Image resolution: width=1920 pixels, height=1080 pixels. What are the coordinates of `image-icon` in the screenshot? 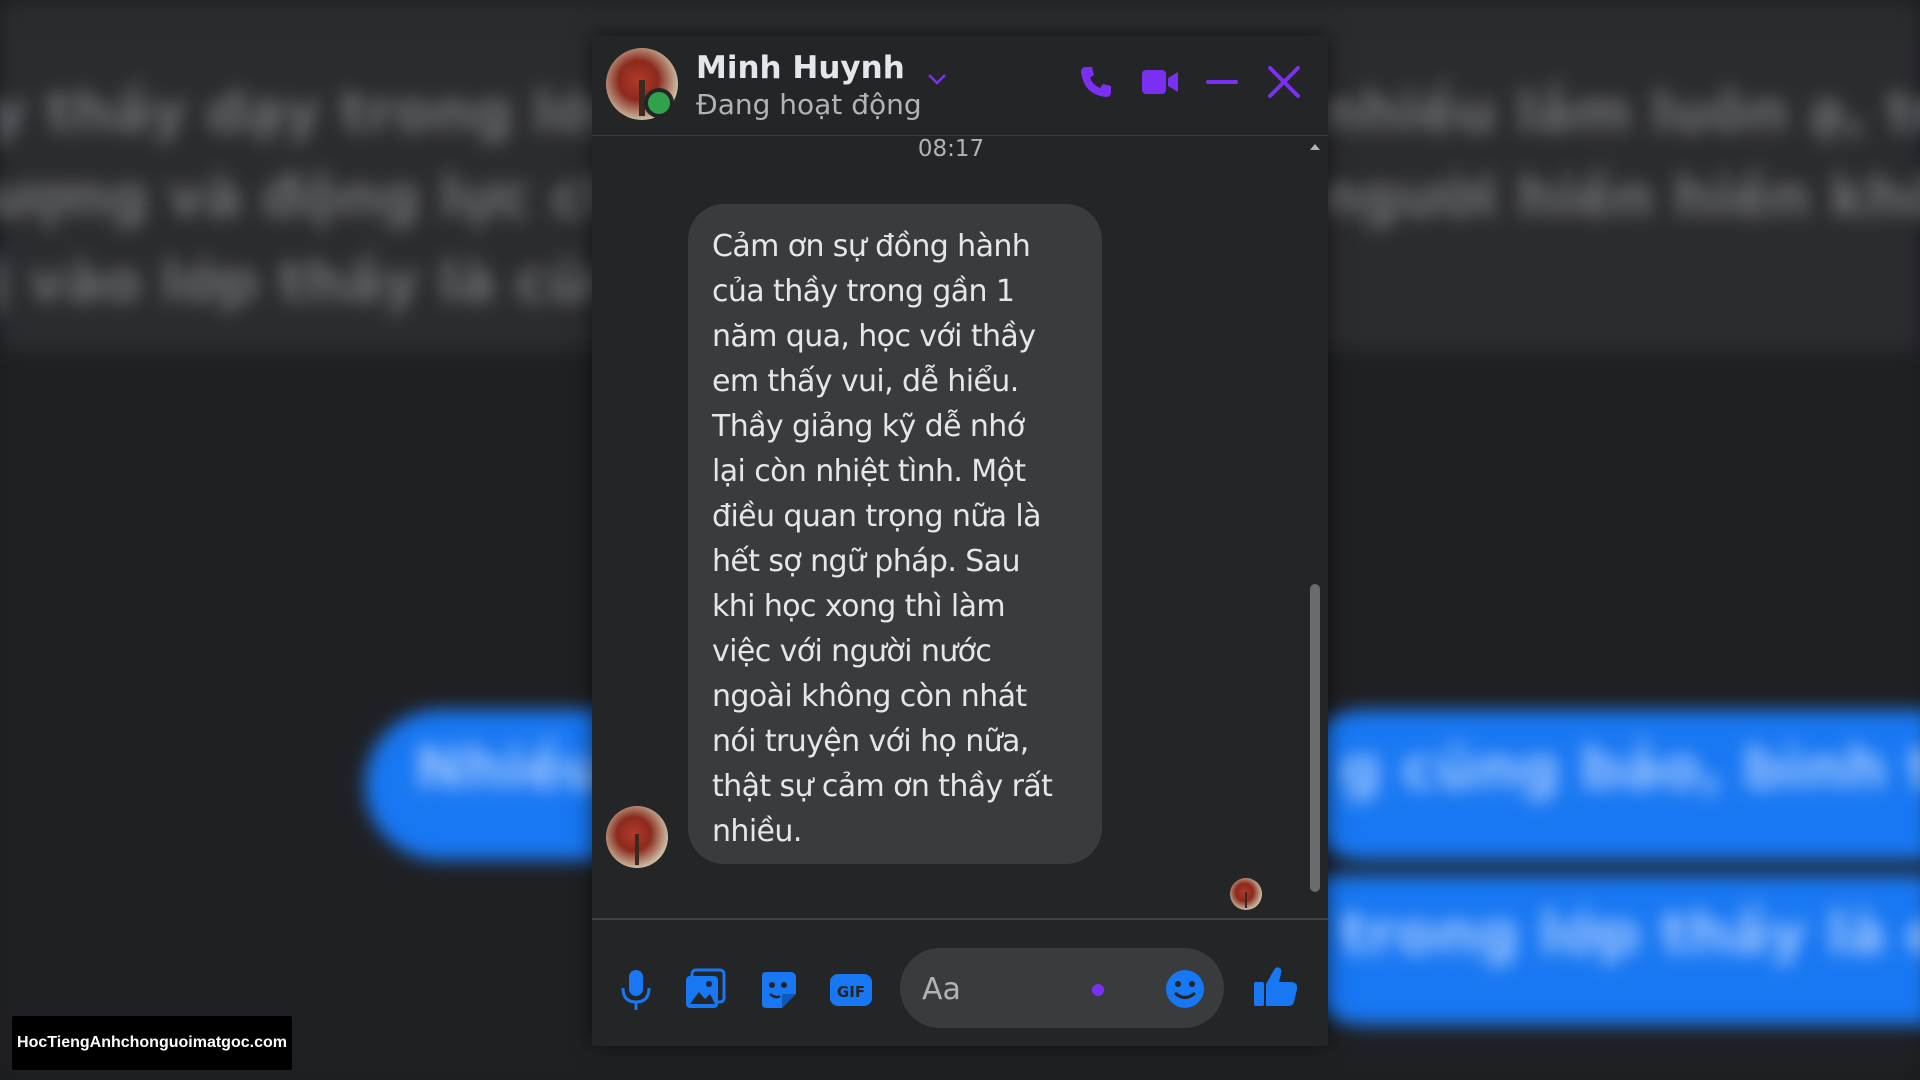 It's located at (706, 992).